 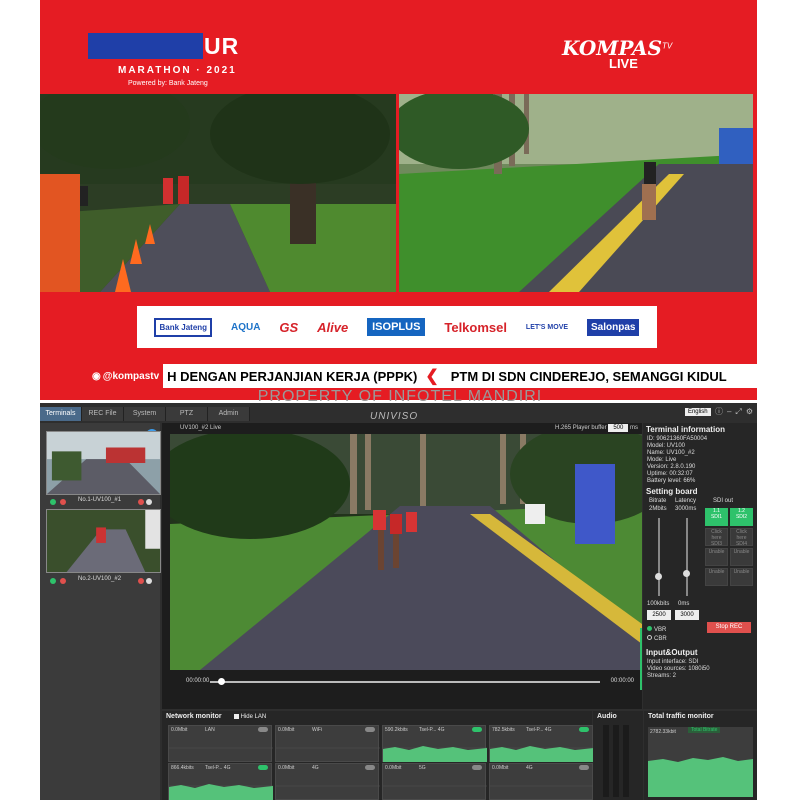 What do you see at coordinates (741, 544) in the screenshot?
I see `sdi-cell-bottom: SDI4` at bounding box center [741, 544].